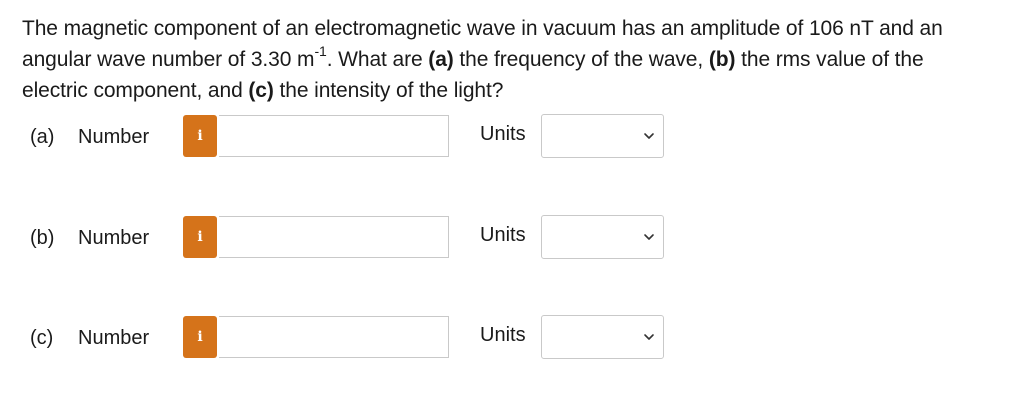  I want to click on units-dropdown-b, so click(602, 237).